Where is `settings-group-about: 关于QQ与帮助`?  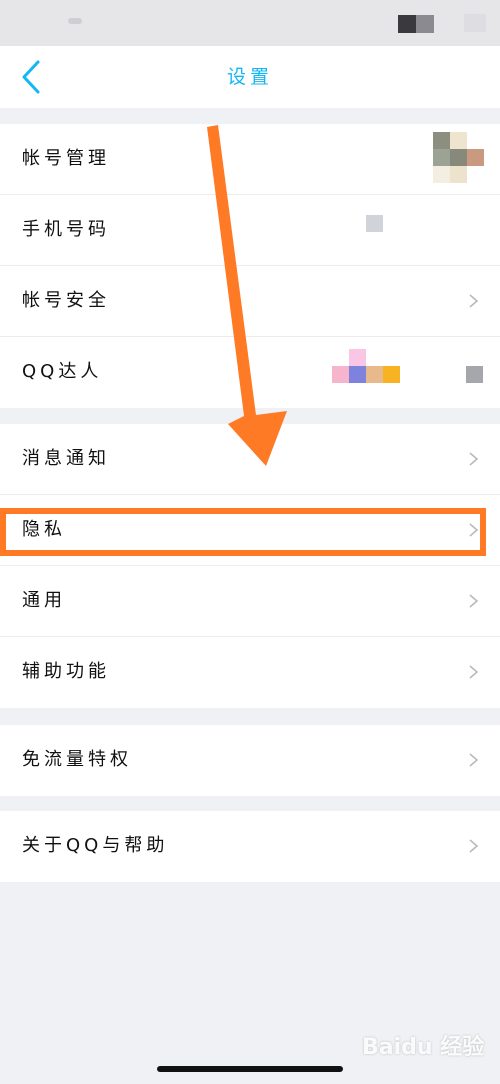 settings-group-about: 关于QQ与帮助 is located at coordinates (250, 846).